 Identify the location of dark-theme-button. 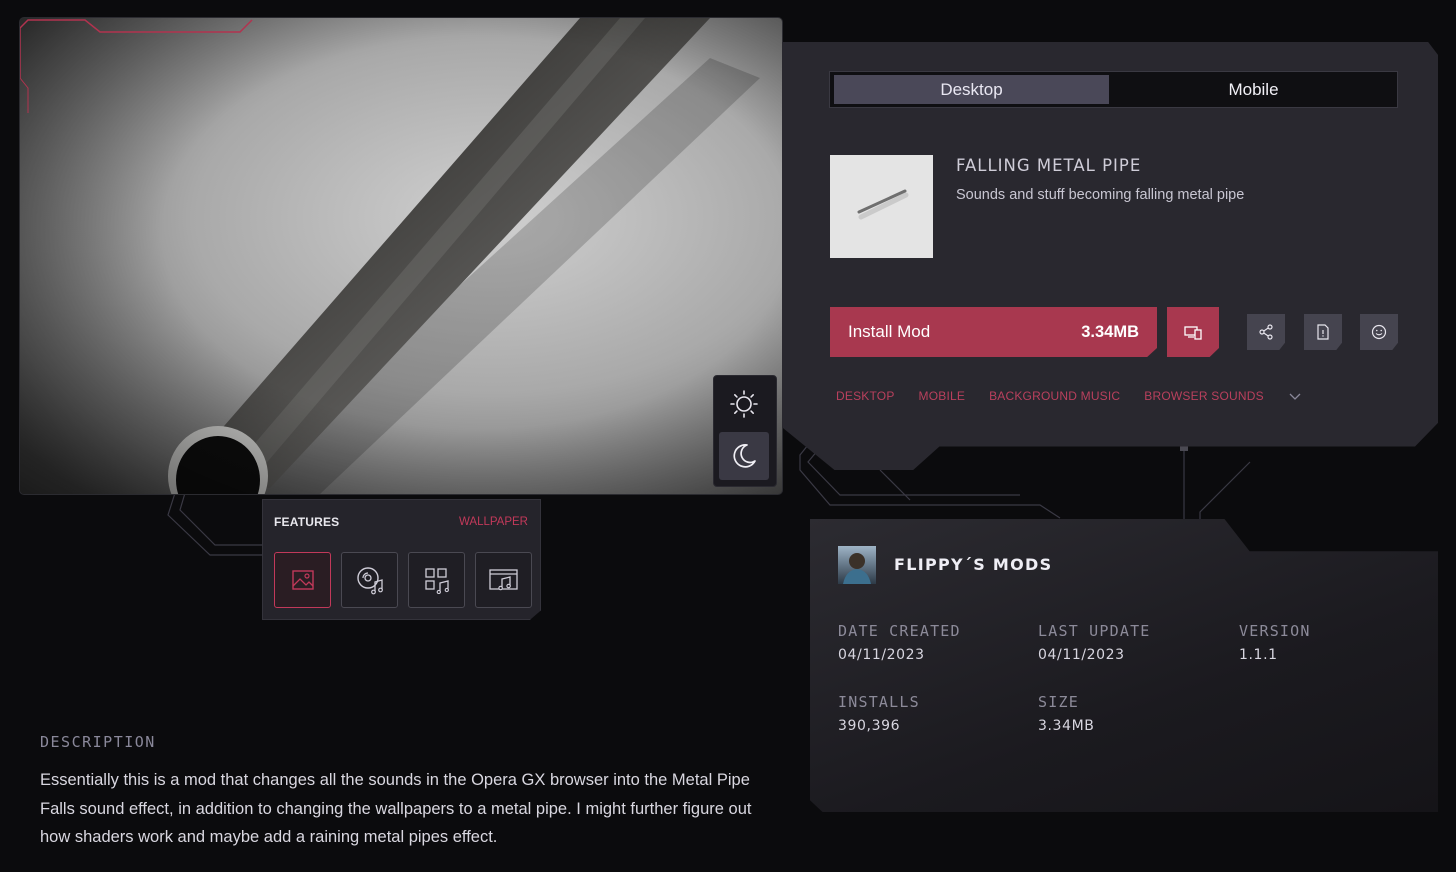
(744, 456).